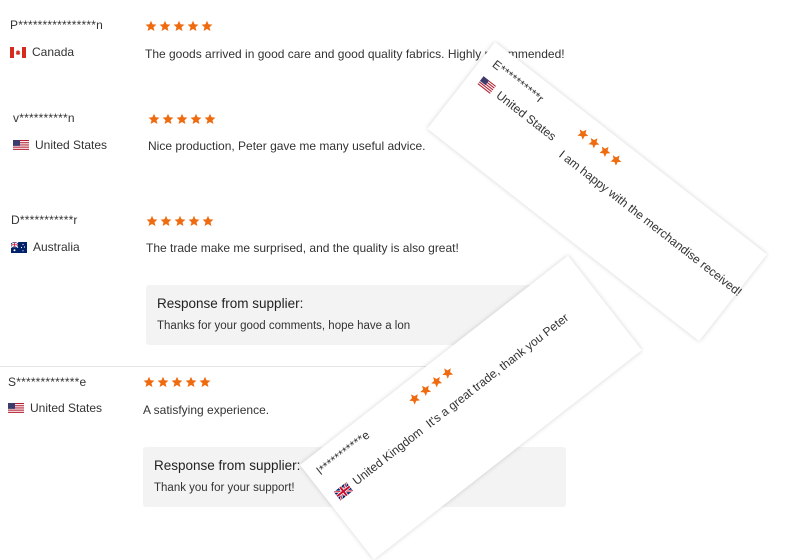 Image resolution: width=800 pixels, height=560 pixels. Describe the element at coordinates (44, 220) in the screenshot. I see `reviewer-name: D***********r` at that location.